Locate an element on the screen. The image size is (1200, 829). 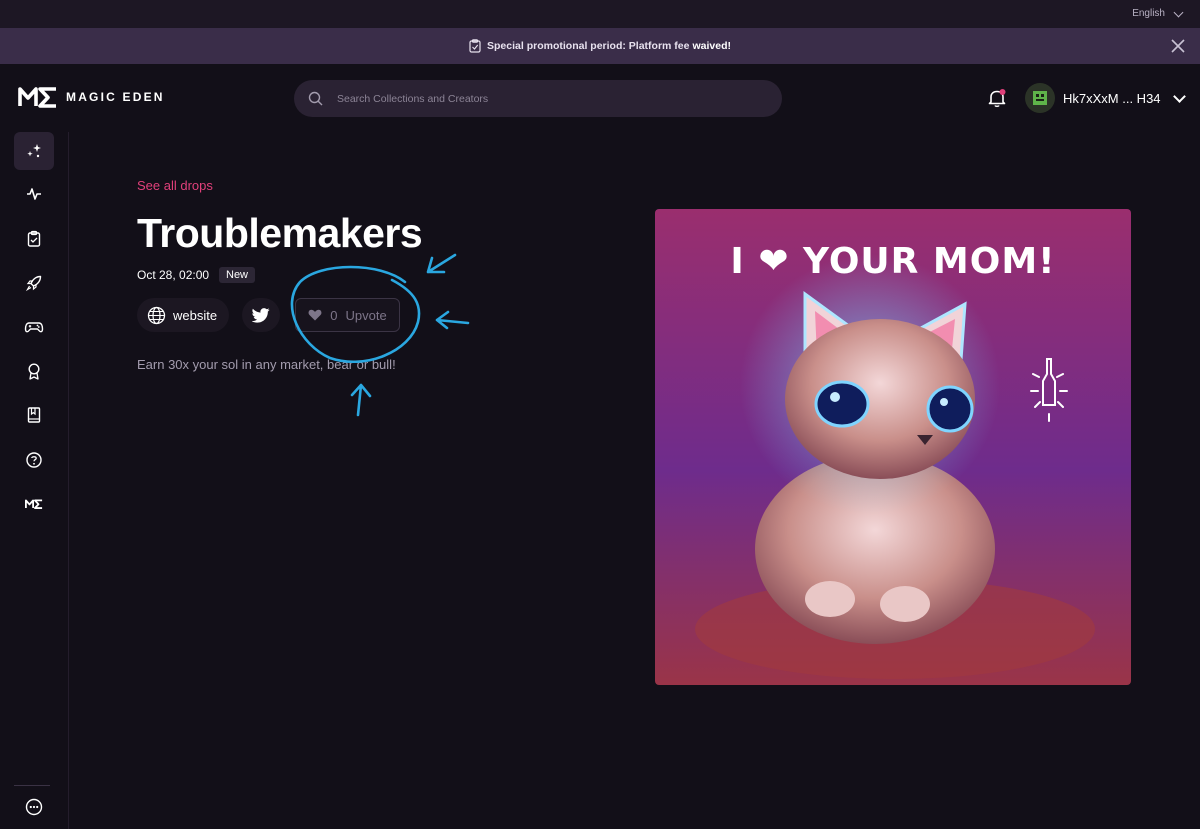
sidebar is located at coordinates (34, 480).